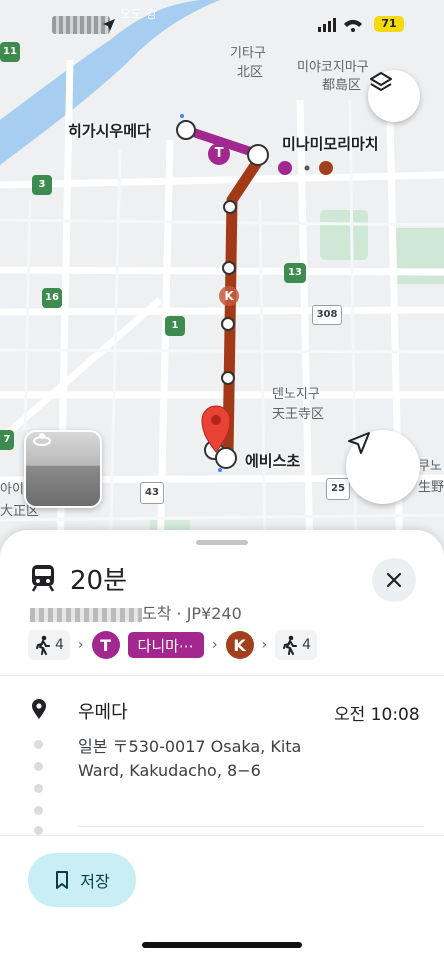 The width and height of the screenshot is (444, 961). What do you see at coordinates (222, 26) in the screenshot?
I see `status-bar: 71` at bounding box center [222, 26].